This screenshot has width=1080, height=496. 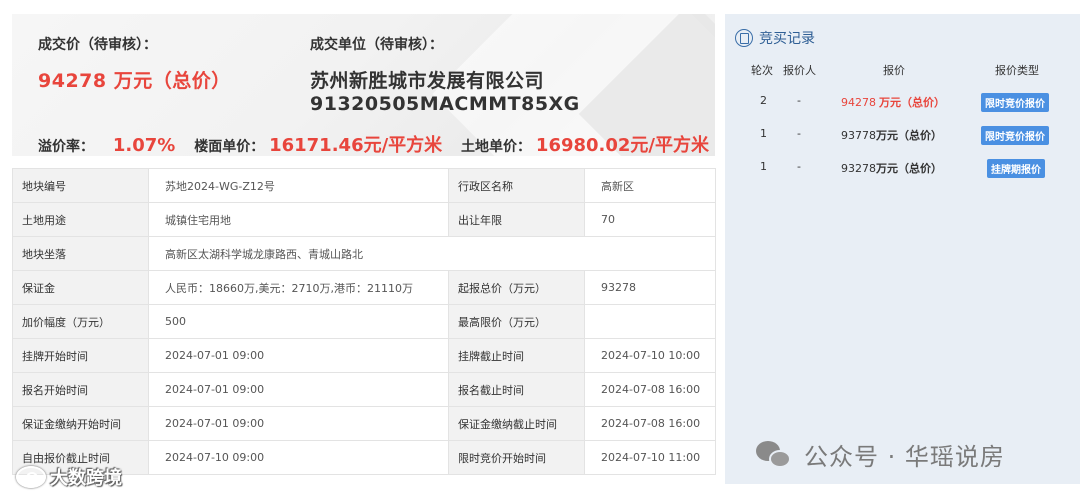 What do you see at coordinates (80, 287) in the screenshot?
I see `label-deposit: 保证金` at bounding box center [80, 287].